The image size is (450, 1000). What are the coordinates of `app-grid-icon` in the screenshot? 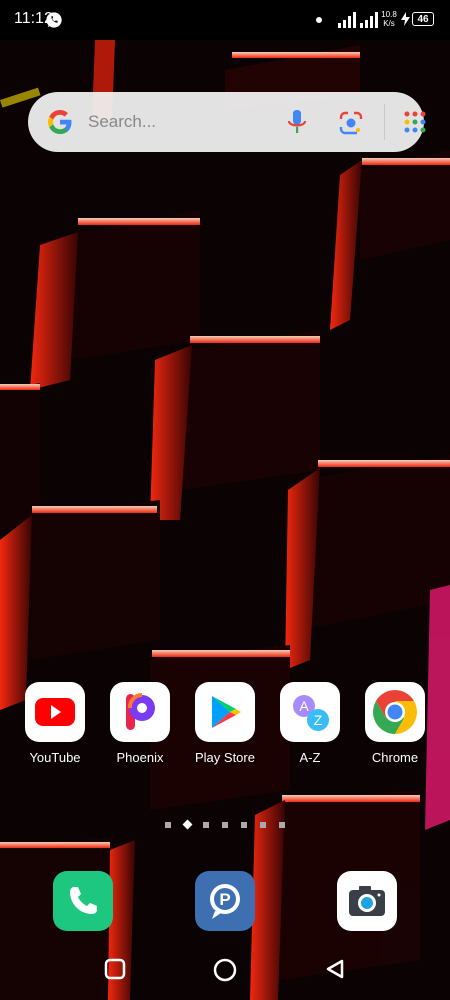 It's located at (415, 122).